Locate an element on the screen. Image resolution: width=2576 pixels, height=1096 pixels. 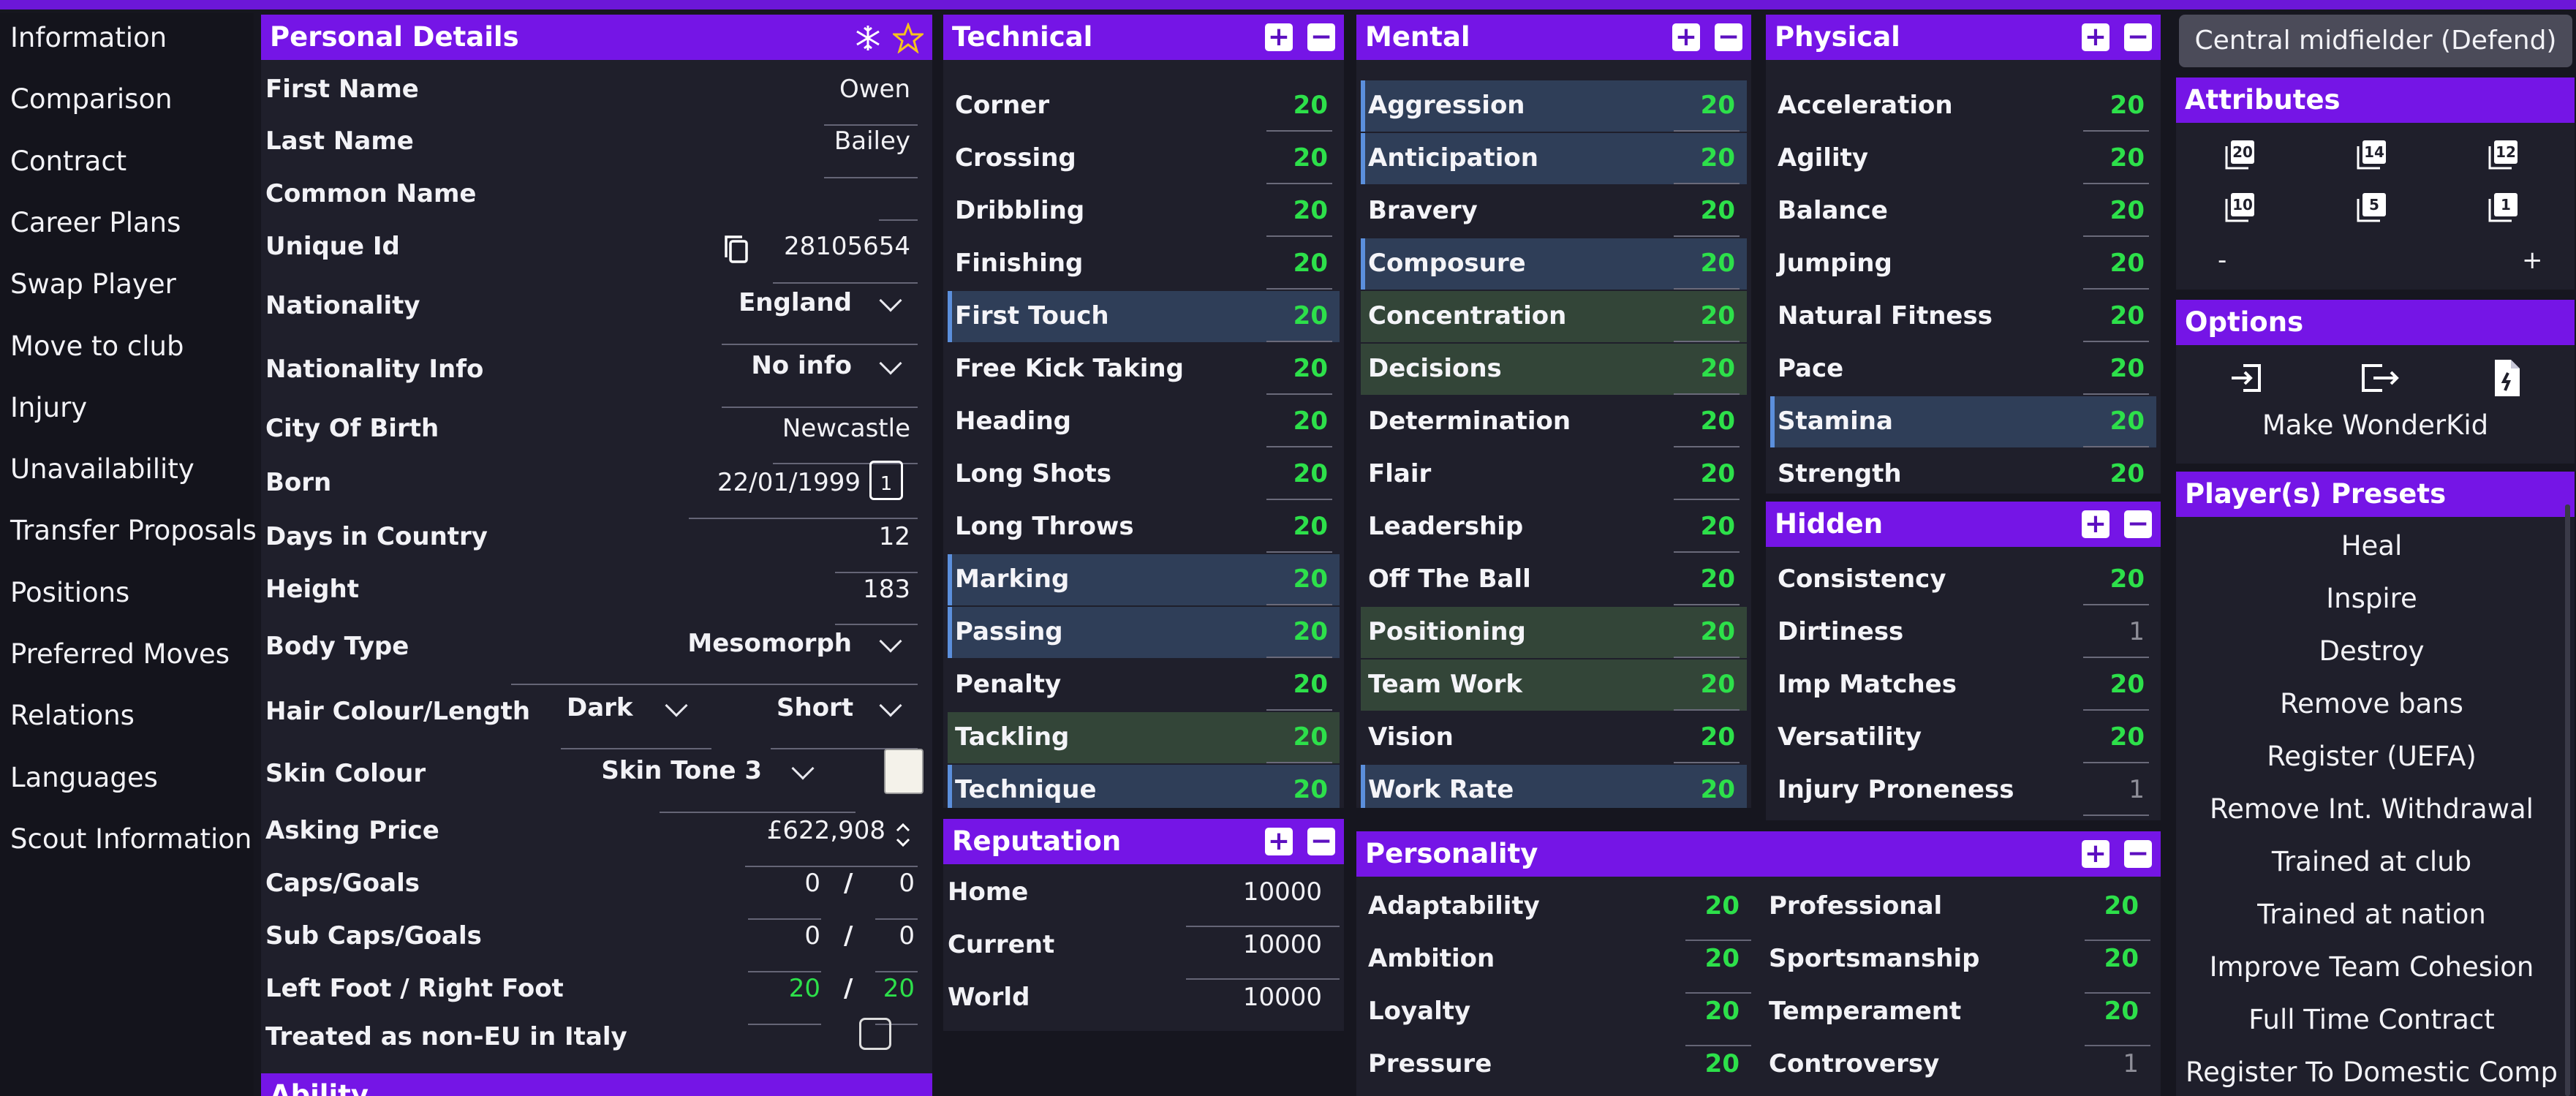
scrollbar is located at coordinates (2567, 800).